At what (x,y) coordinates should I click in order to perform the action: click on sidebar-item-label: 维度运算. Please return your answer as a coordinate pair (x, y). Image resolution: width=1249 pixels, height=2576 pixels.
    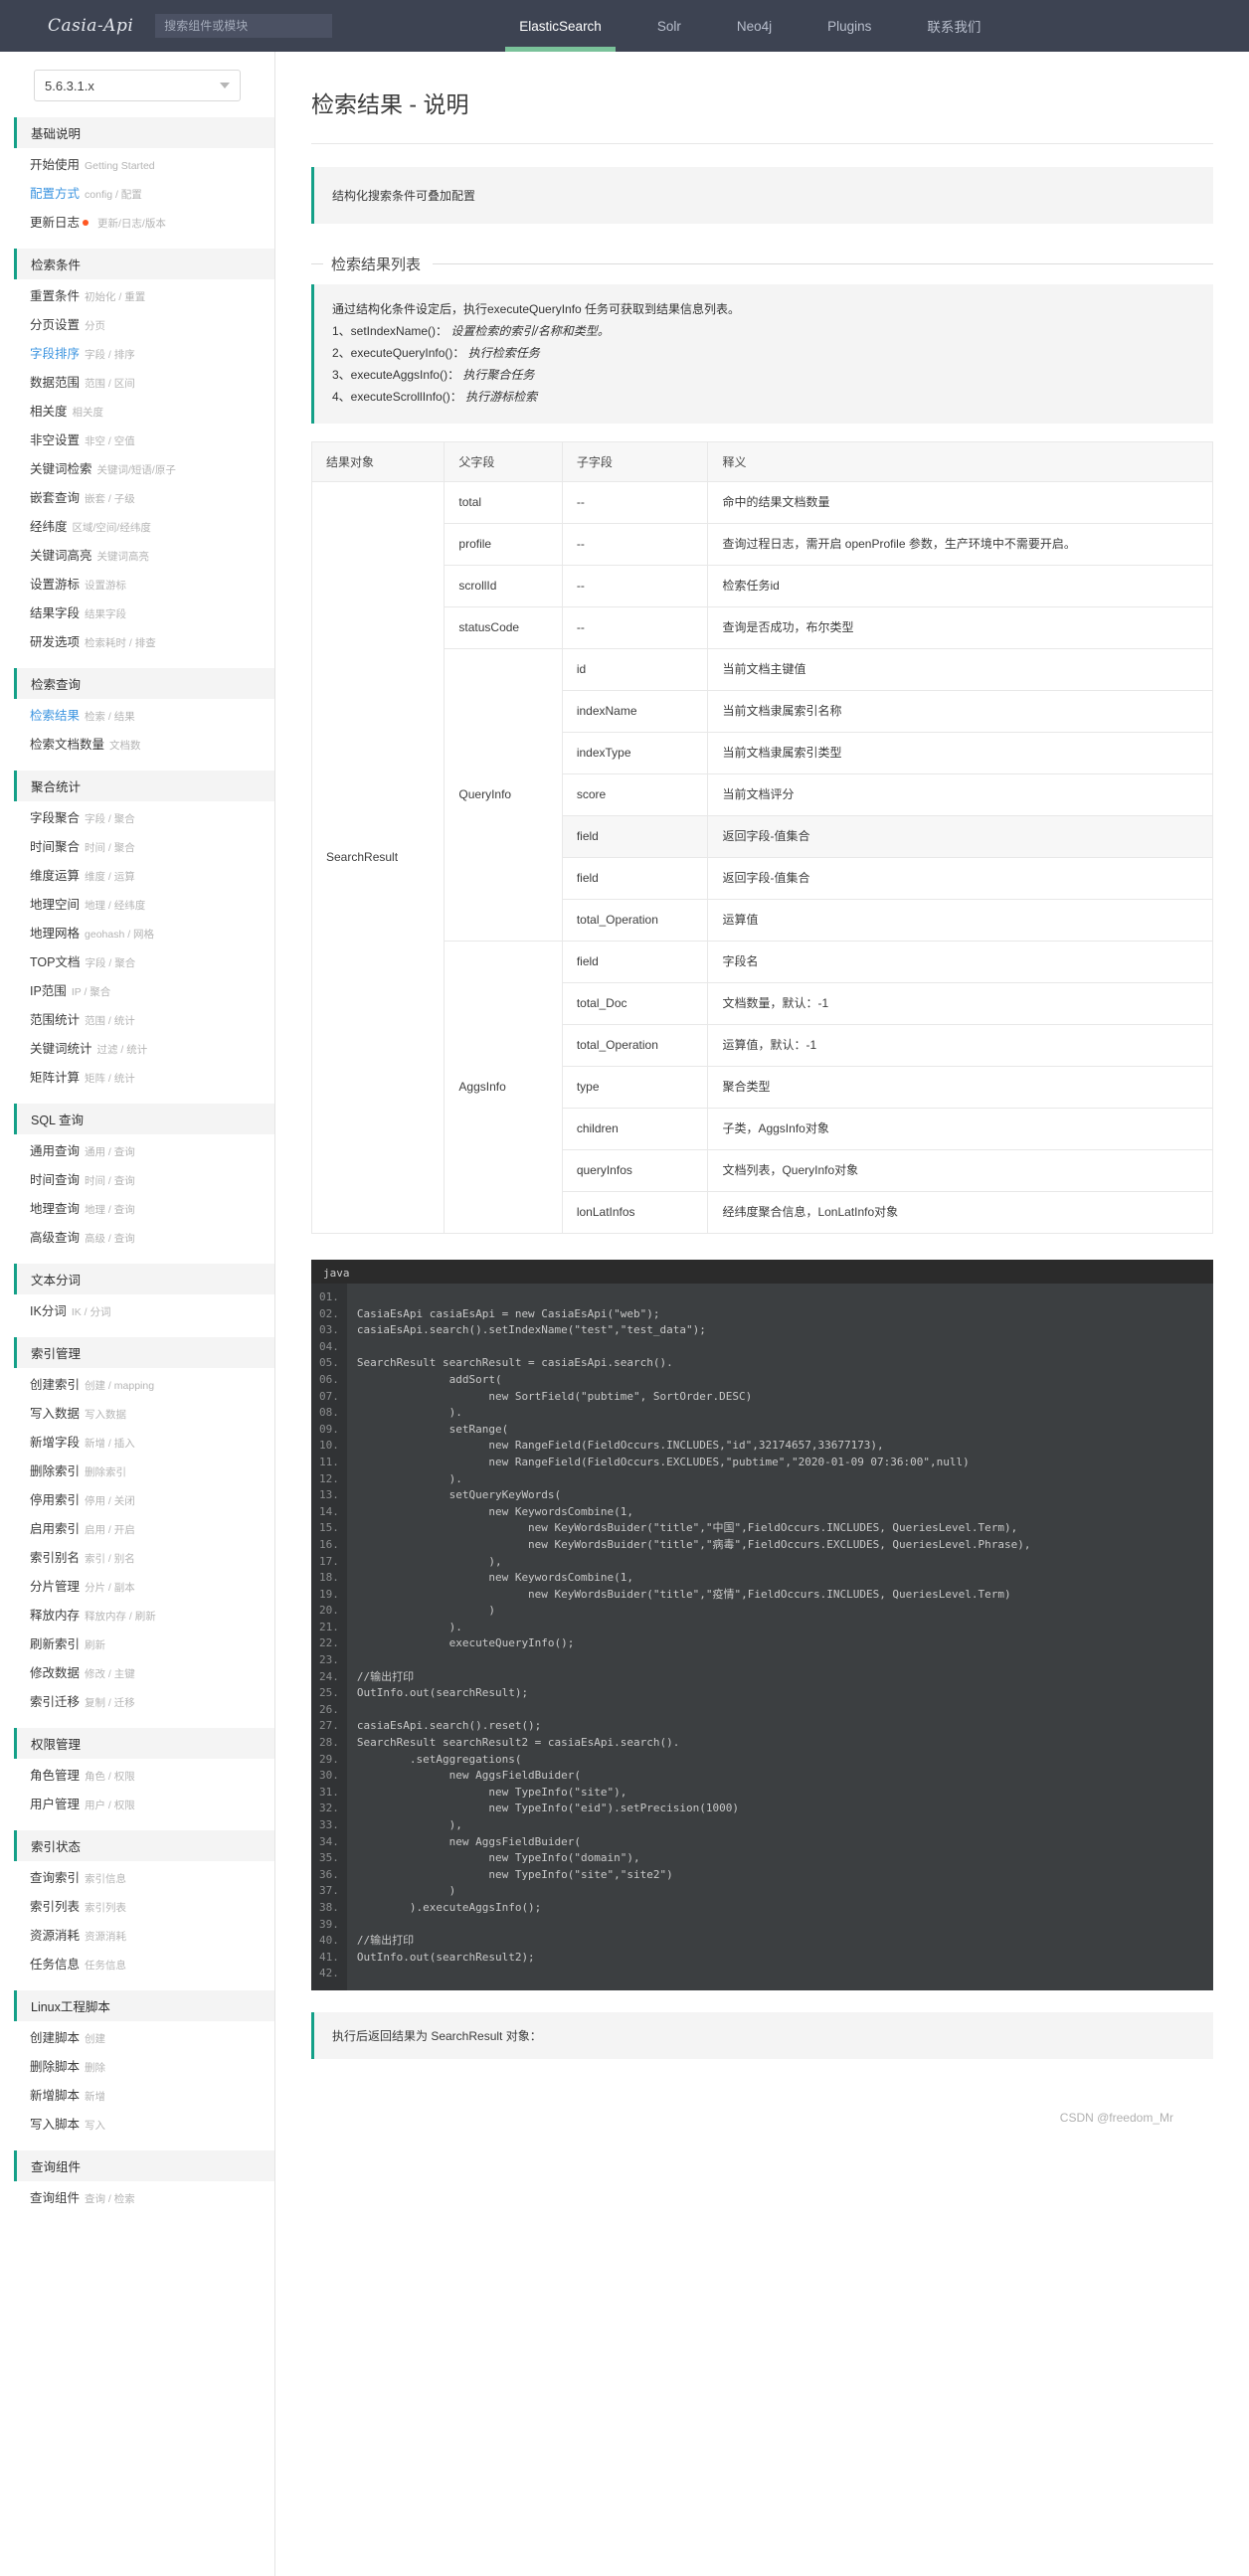
    Looking at the image, I should click on (56, 876).